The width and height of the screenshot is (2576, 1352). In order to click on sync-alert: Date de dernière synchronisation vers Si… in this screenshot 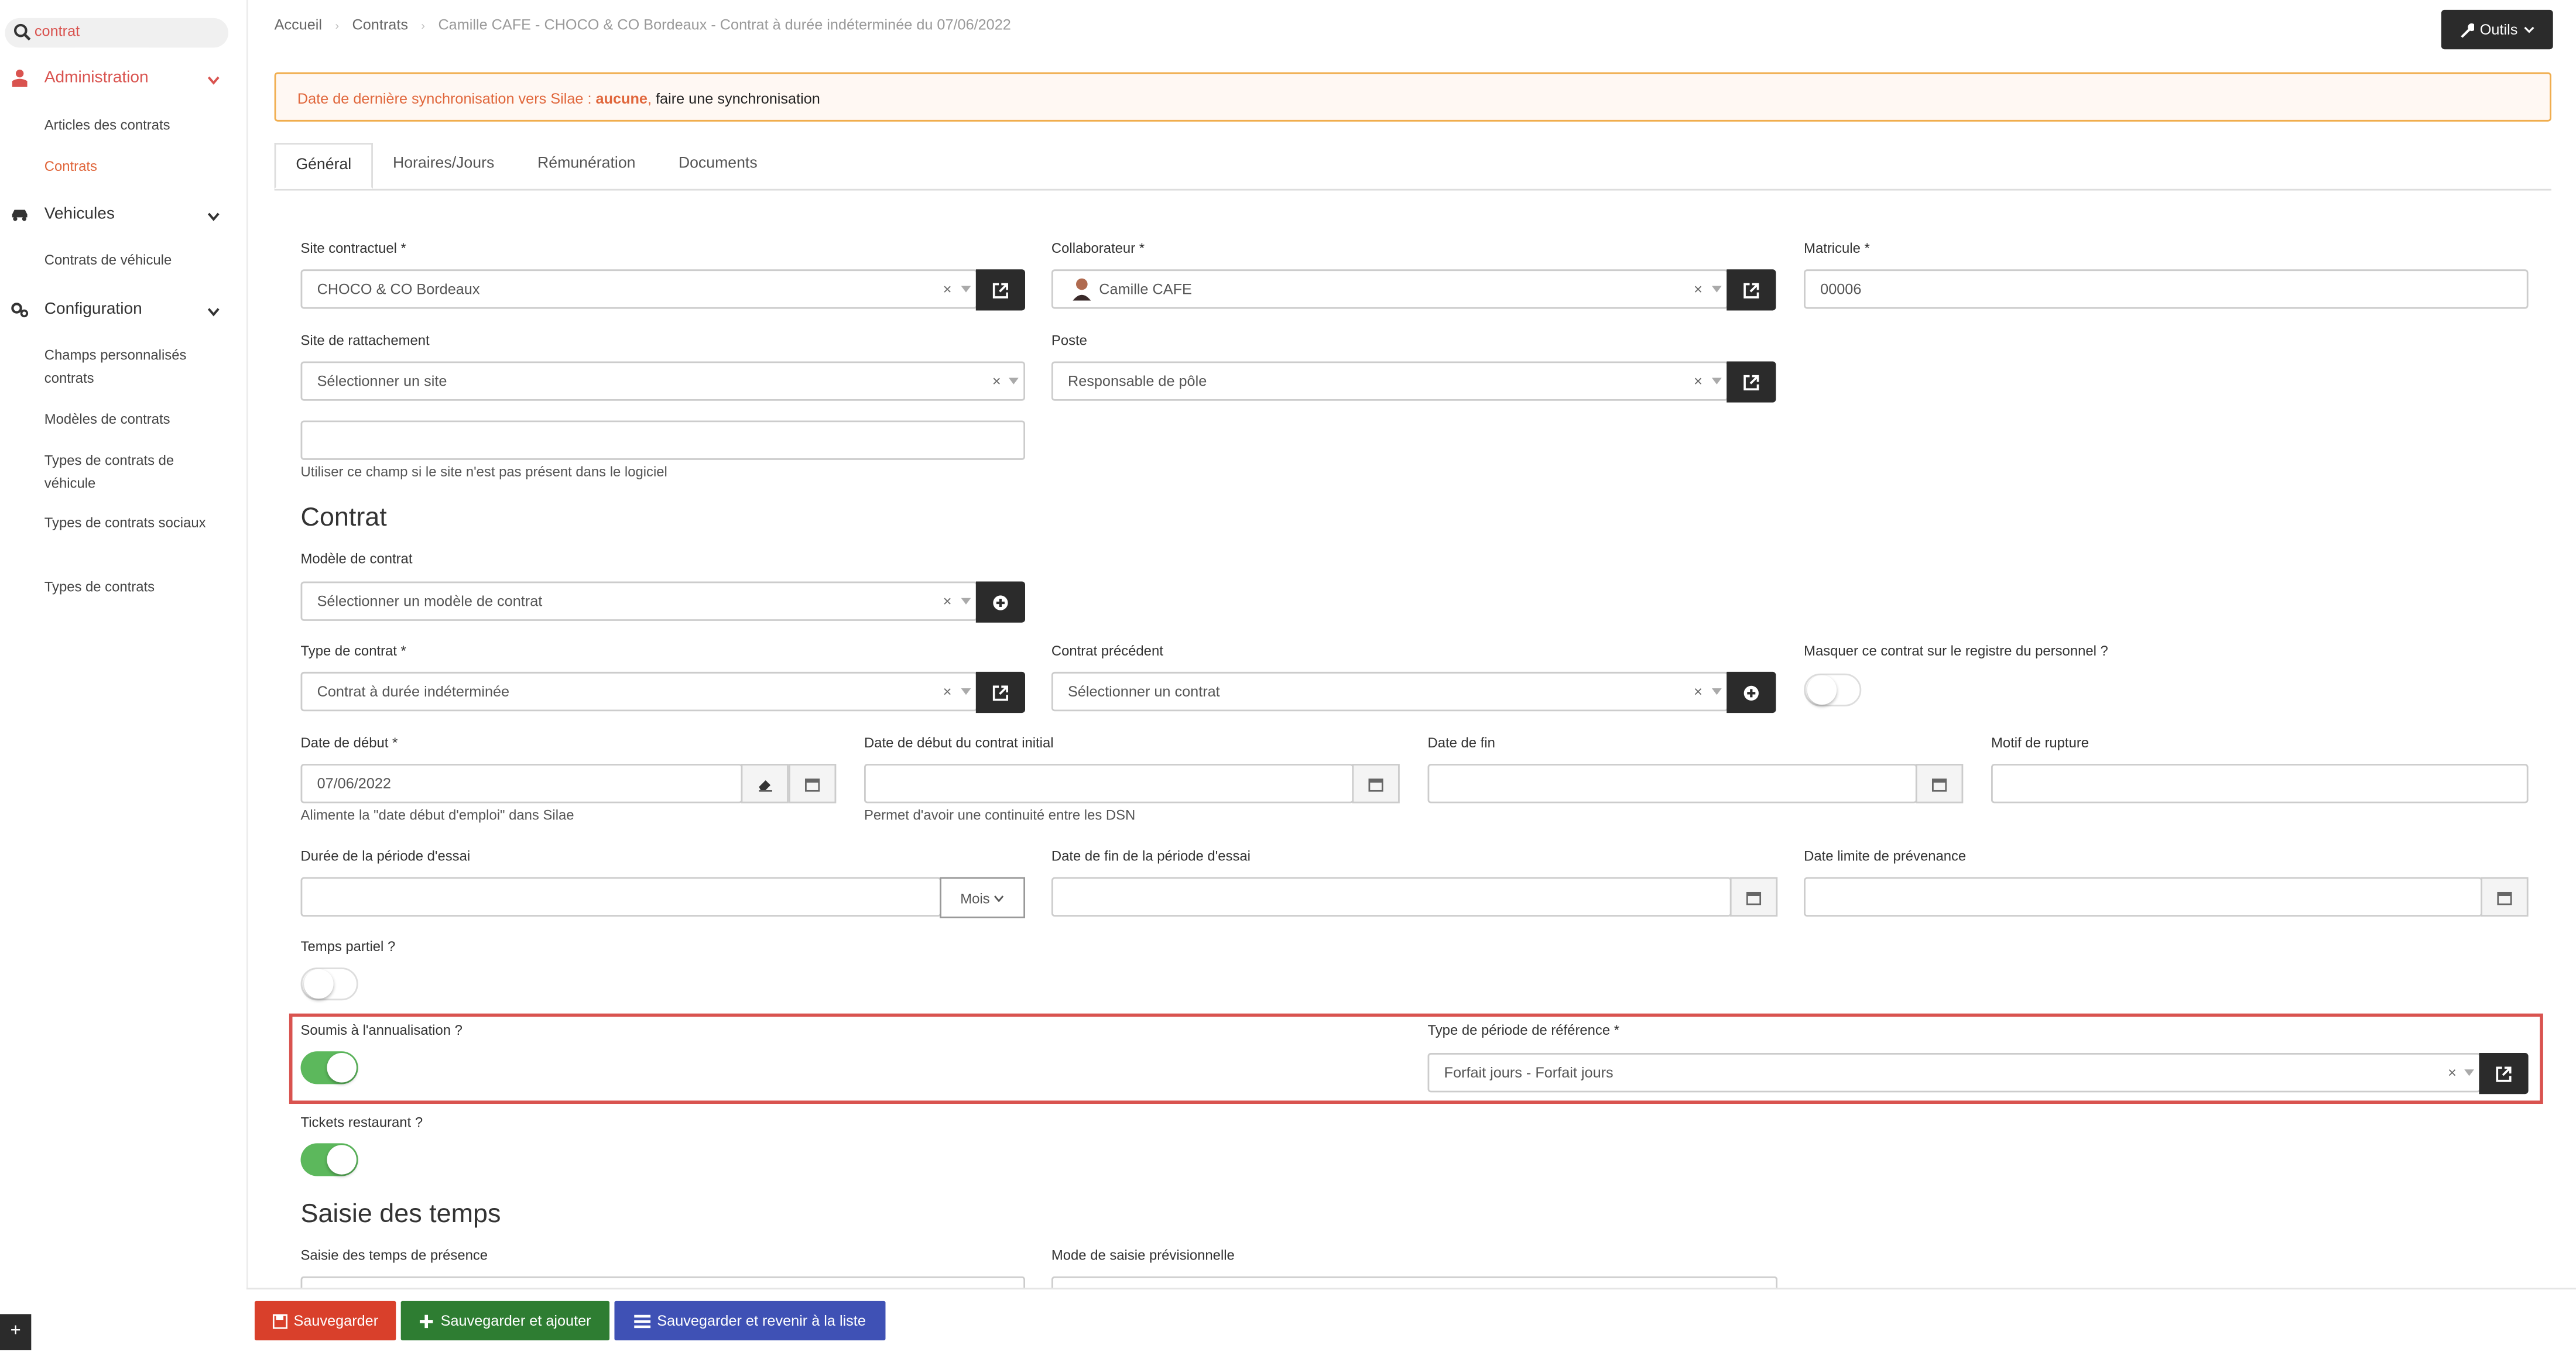, I will do `click(1412, 97)`.